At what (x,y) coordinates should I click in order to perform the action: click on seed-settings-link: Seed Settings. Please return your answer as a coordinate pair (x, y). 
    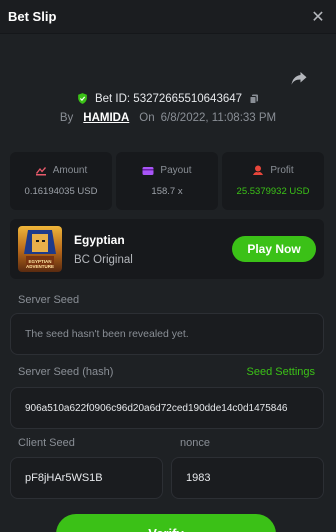
    Looking at the image, I should click on (281, 372).